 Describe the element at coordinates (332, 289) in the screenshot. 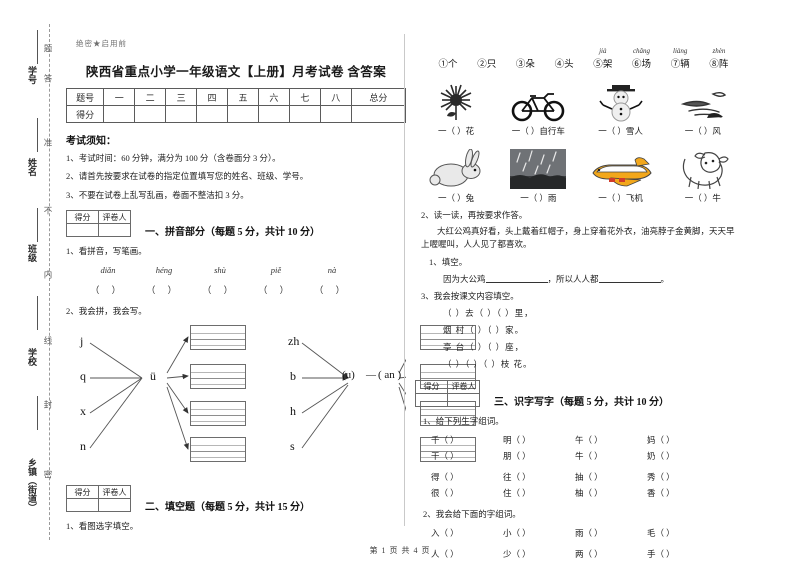

I see `stroke-answer-5: （ ）` at that location.